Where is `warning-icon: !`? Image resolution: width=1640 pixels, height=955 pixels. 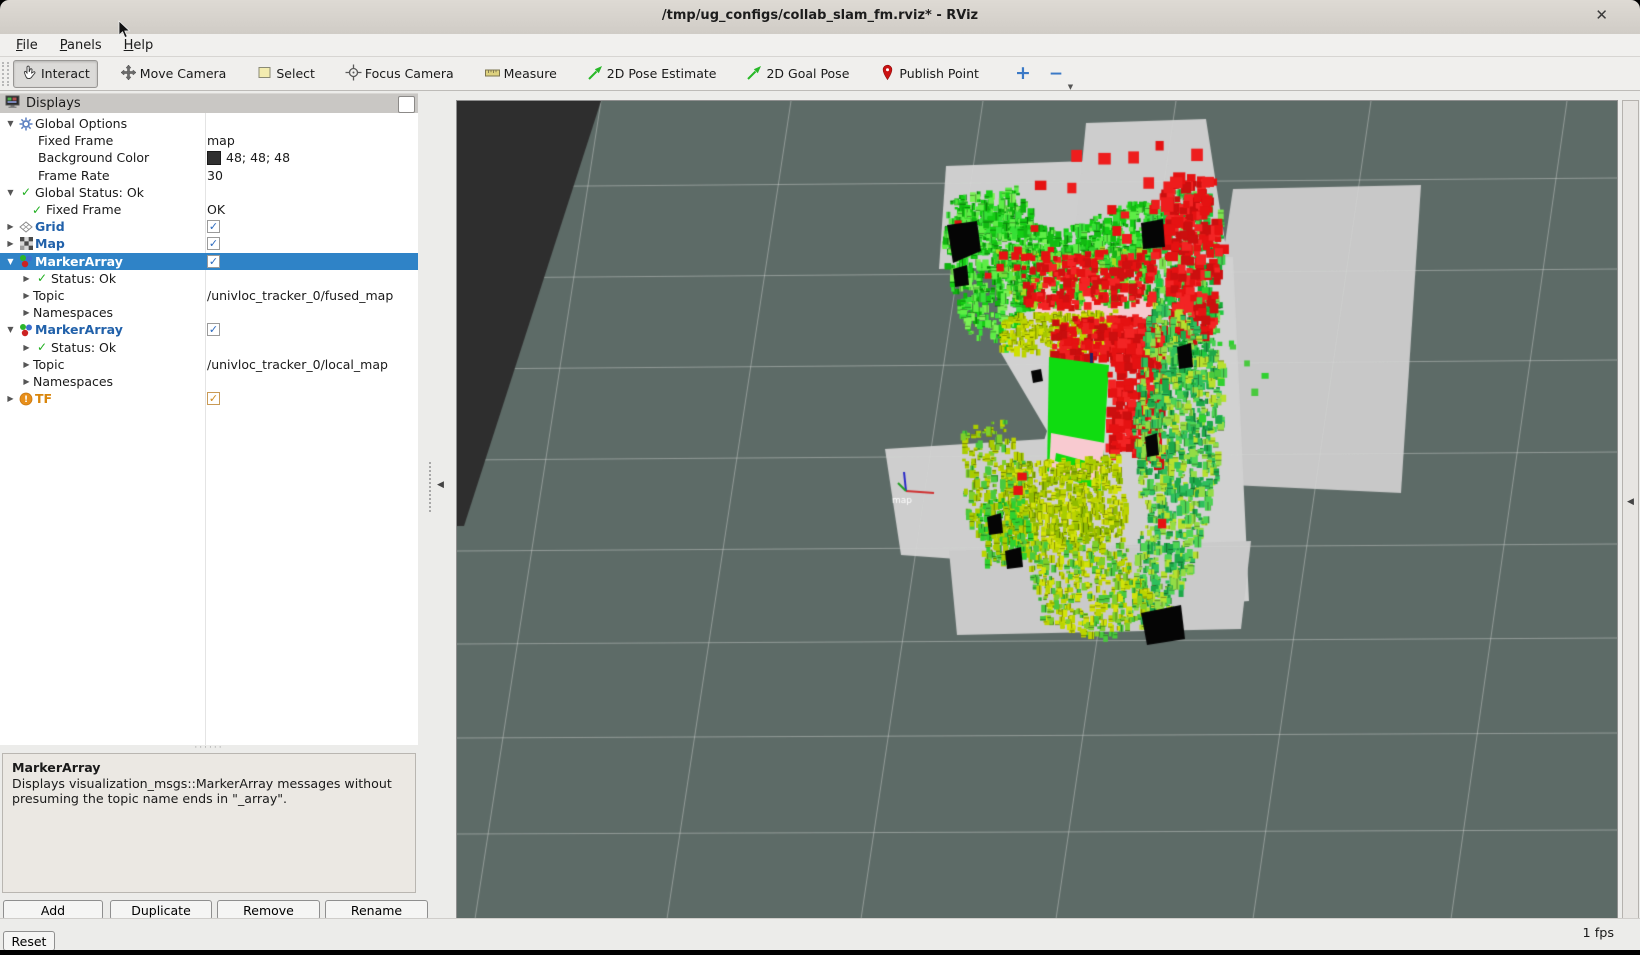
warning-icon: ! is located at coordinates (26, 399).